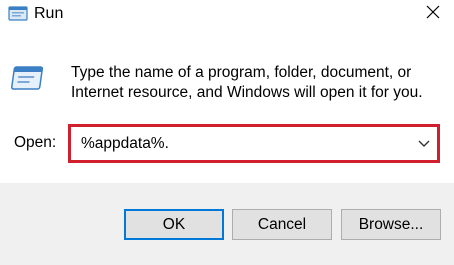 The height and width of the screenshot is (265, 454). I want to click on open-combobox, so click(254, 143).